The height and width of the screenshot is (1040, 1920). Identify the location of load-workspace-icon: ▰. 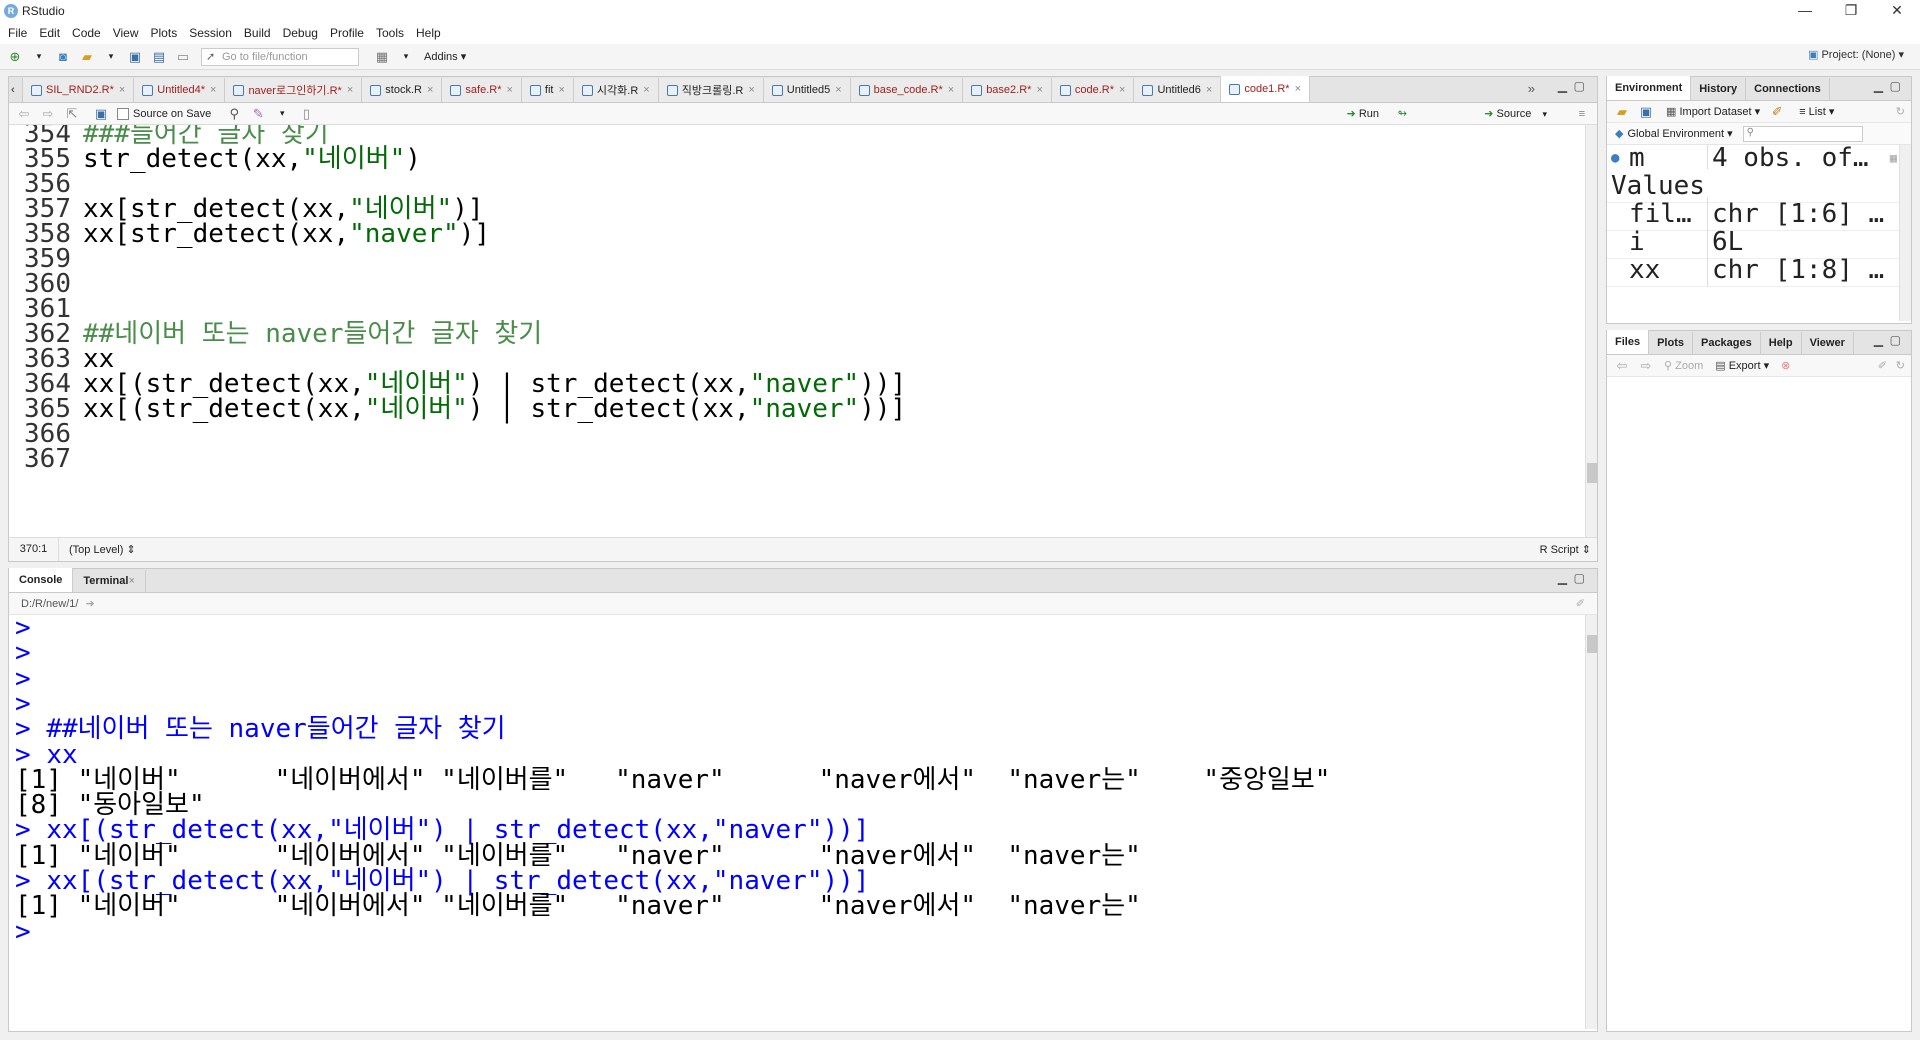
(1622, 112).